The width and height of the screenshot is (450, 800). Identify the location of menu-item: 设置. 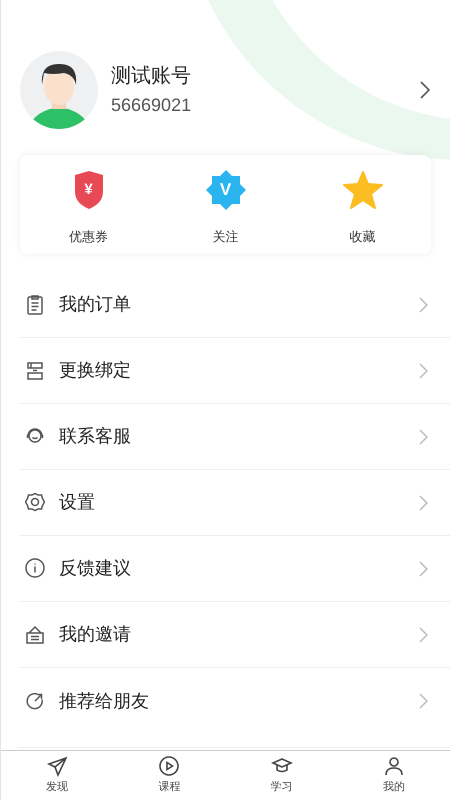
(239, 502).